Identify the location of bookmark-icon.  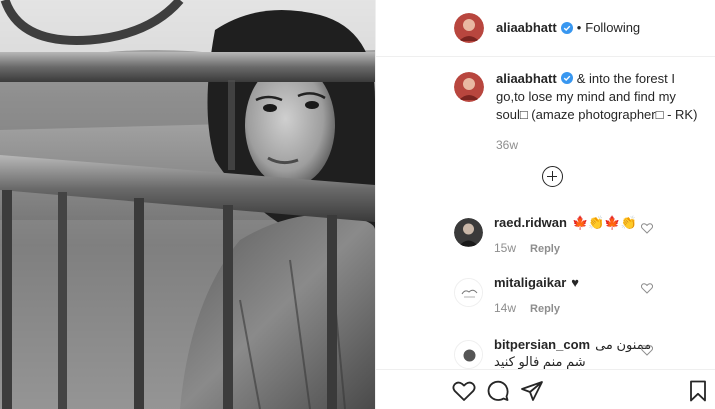
(698, 391).